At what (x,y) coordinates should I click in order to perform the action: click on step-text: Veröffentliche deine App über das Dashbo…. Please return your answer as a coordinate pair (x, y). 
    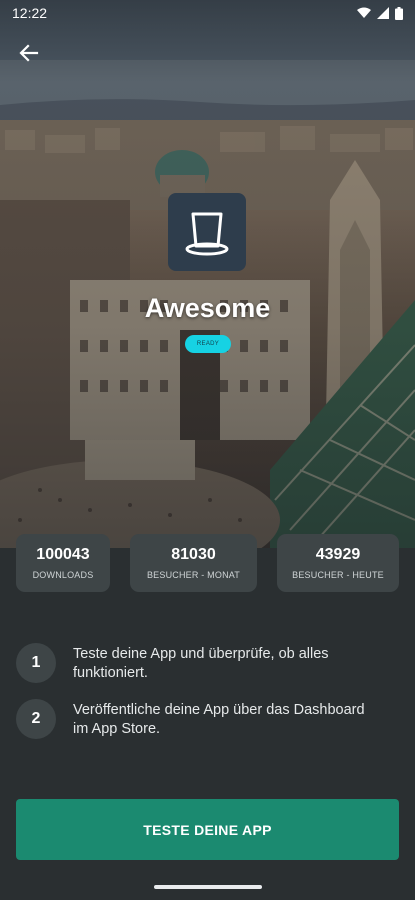
    Looking at the image, I should click on (219, 719).